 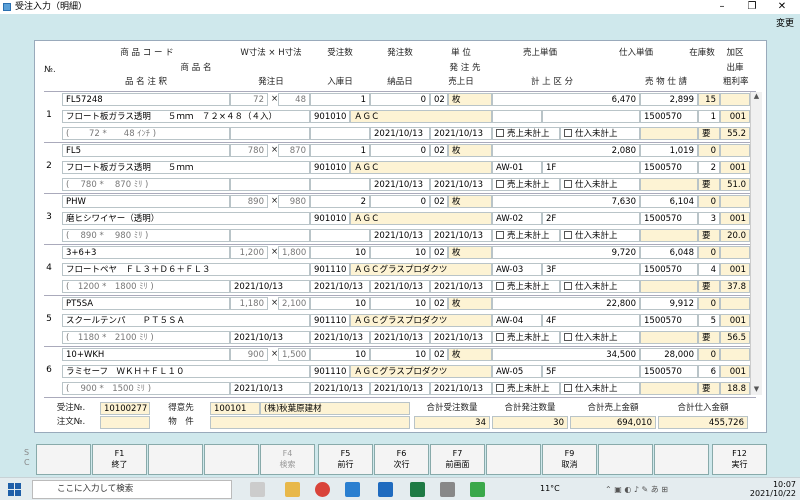 I want to click on maximize-button: ❐, so click(x=752, y=7).